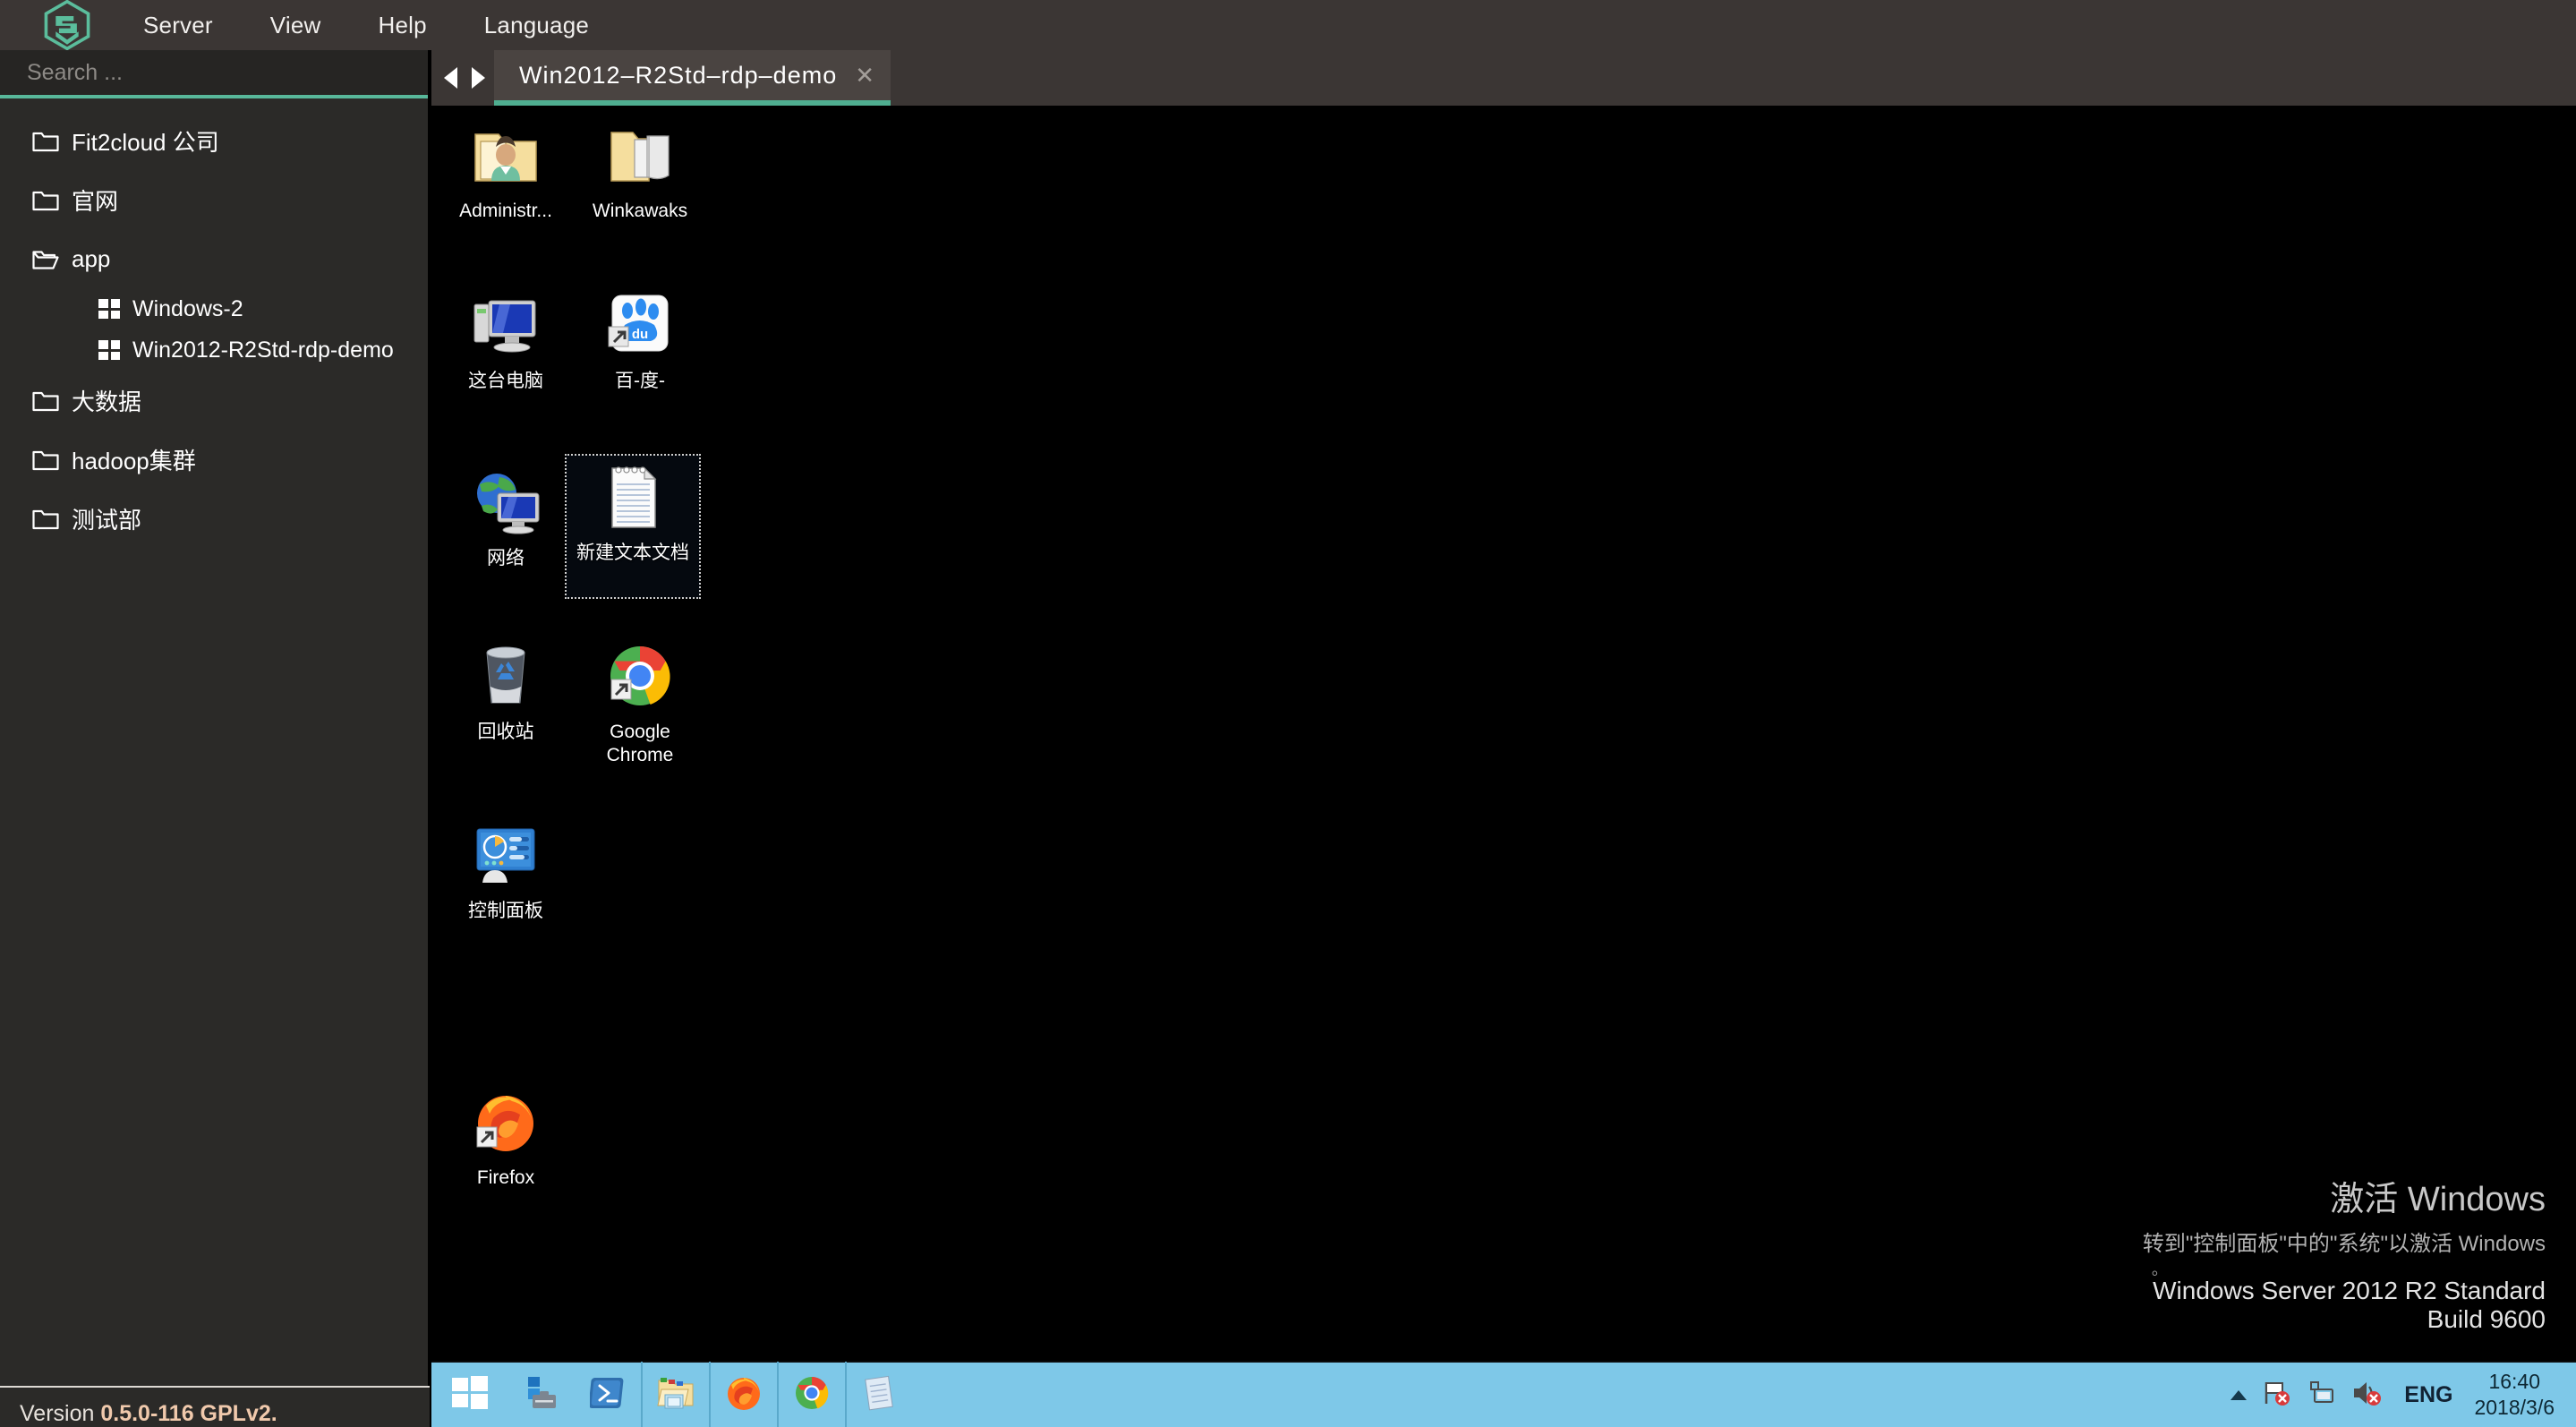 The width and height of the screenshot is (2576, 1427). What do you see at coordinates (2428, 1395) in the screenshot?
I see `tray-language-indicator: ENG` at bounding box center [2428, 1395].